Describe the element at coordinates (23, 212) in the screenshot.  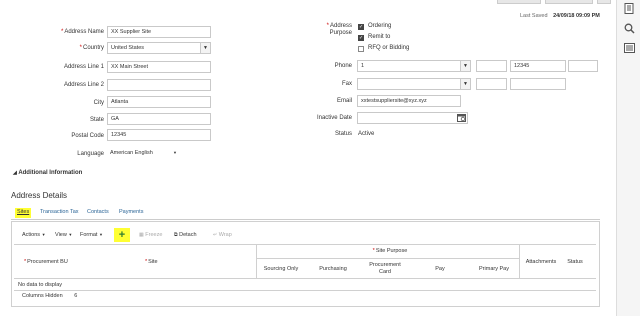
I see `tab-sites: Sites` at that location.